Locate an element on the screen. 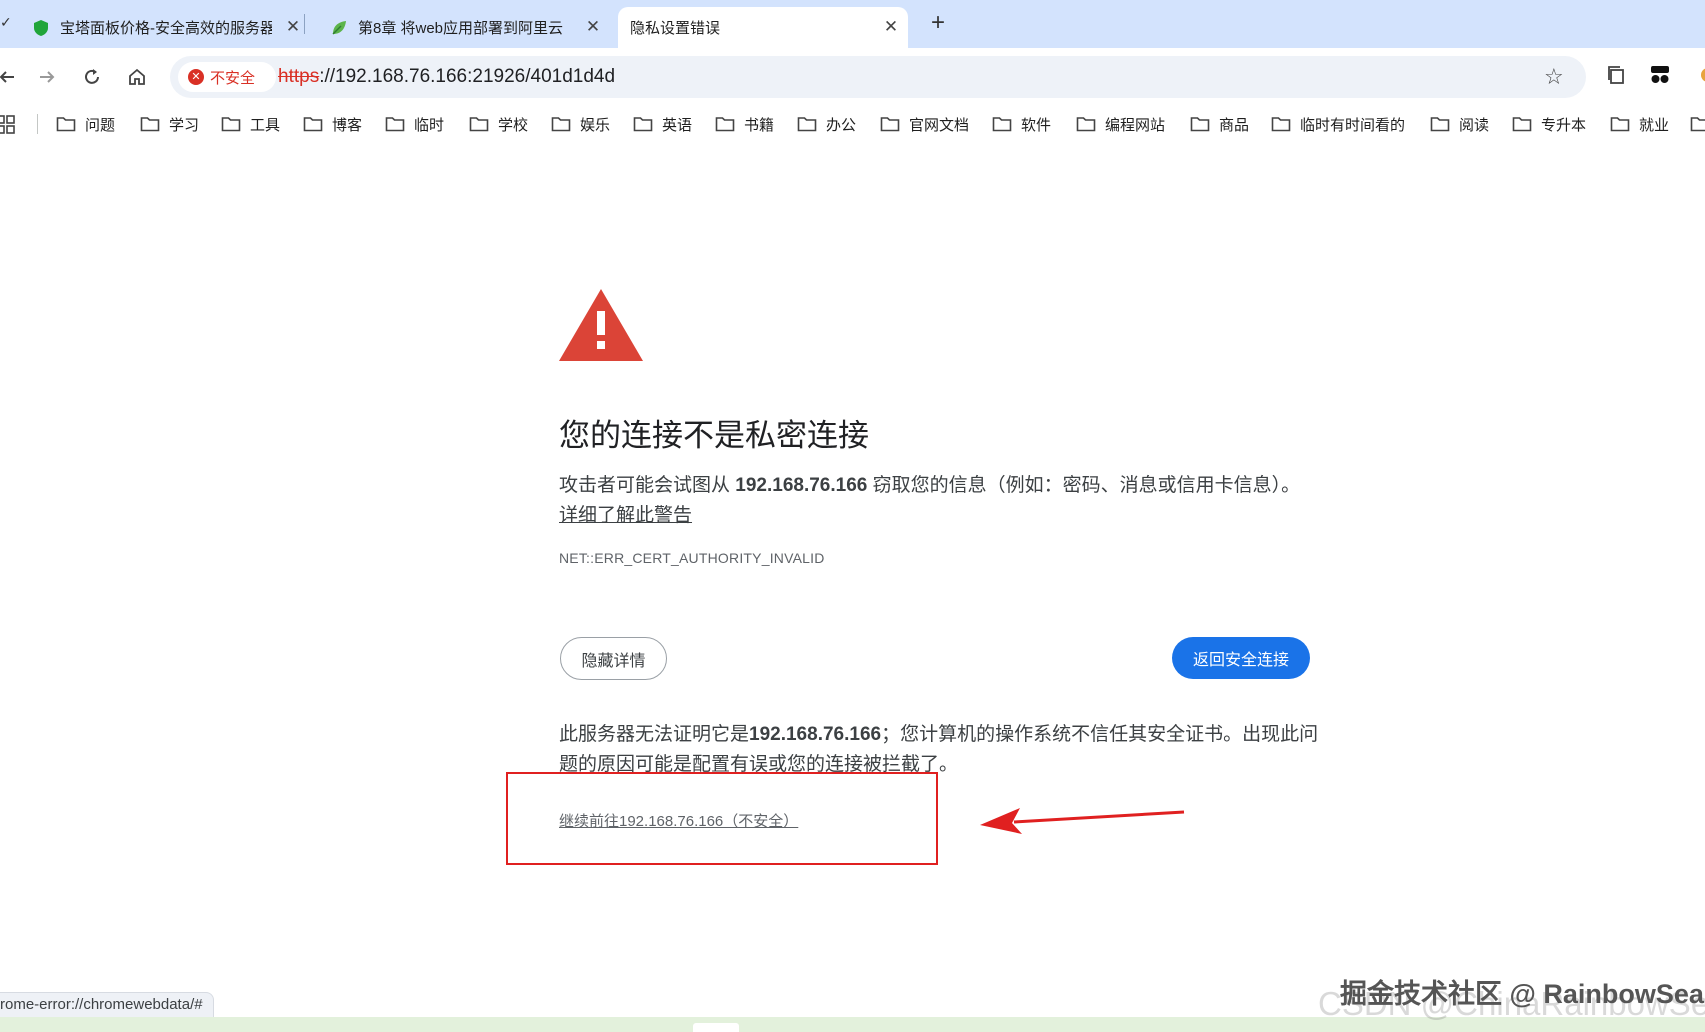  url-text: https://192.168.76.166:21926/401d1d4d is located at coordinates (446, 77).